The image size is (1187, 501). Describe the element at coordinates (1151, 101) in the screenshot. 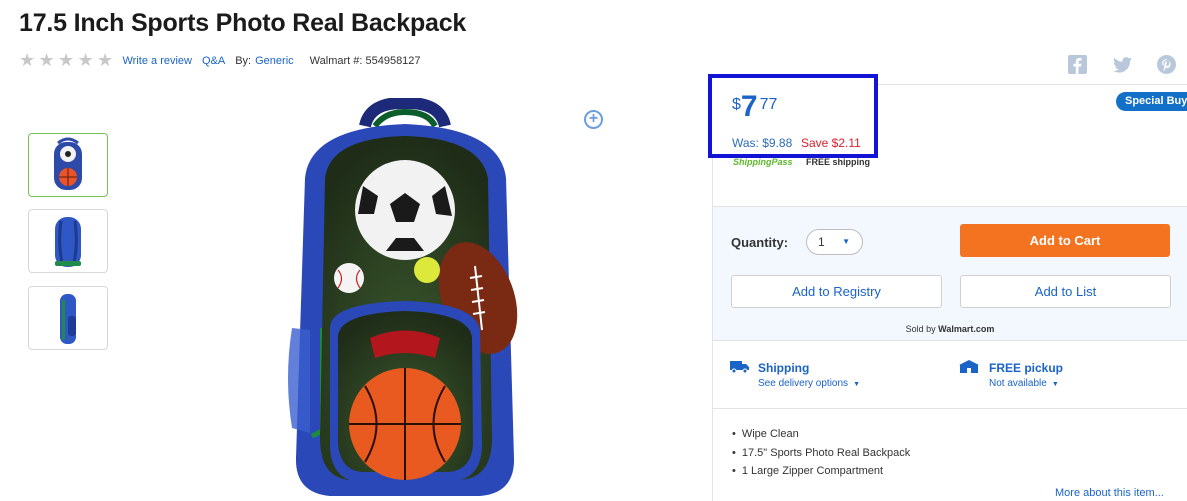

I see `special-buy-badge: Special Buy` at that location.